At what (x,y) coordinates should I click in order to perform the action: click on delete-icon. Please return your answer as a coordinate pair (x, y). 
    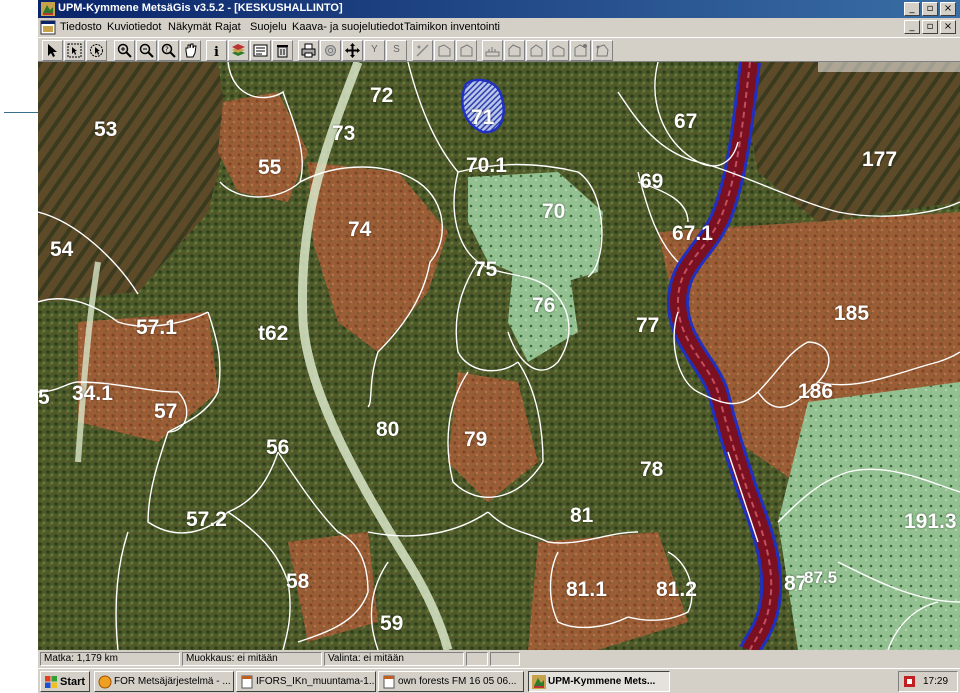
    Looking at the image, I should click on (282, 50).